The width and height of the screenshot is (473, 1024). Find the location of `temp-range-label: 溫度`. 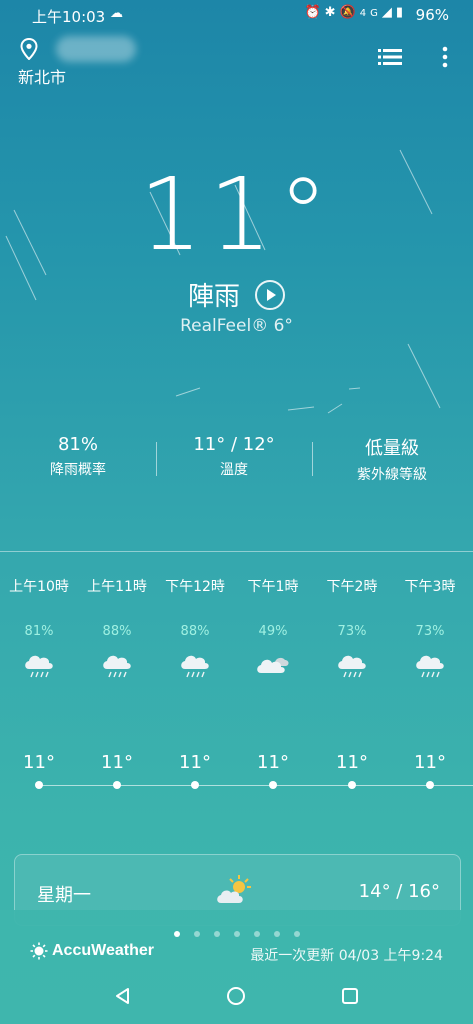

temp-range-label: 溫度 is located at coordinates (234, 470).